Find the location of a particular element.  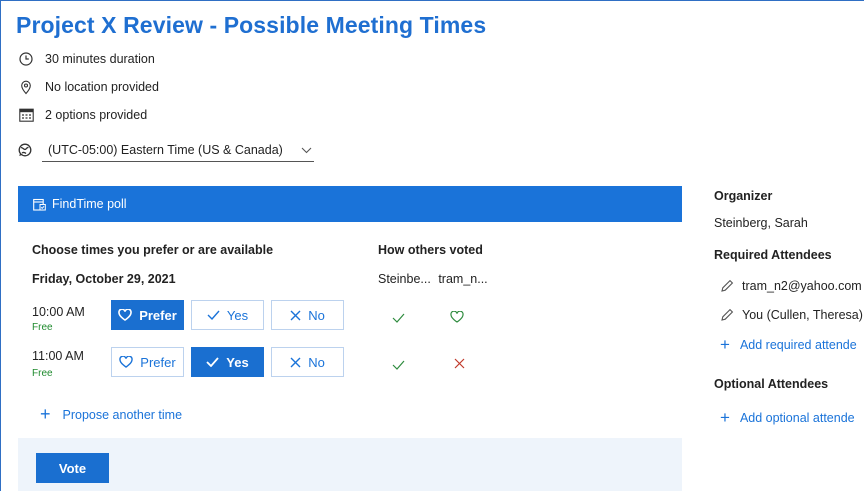

attendee-item: You (Cullen, Theresa) is located at coordinates (791, 315).